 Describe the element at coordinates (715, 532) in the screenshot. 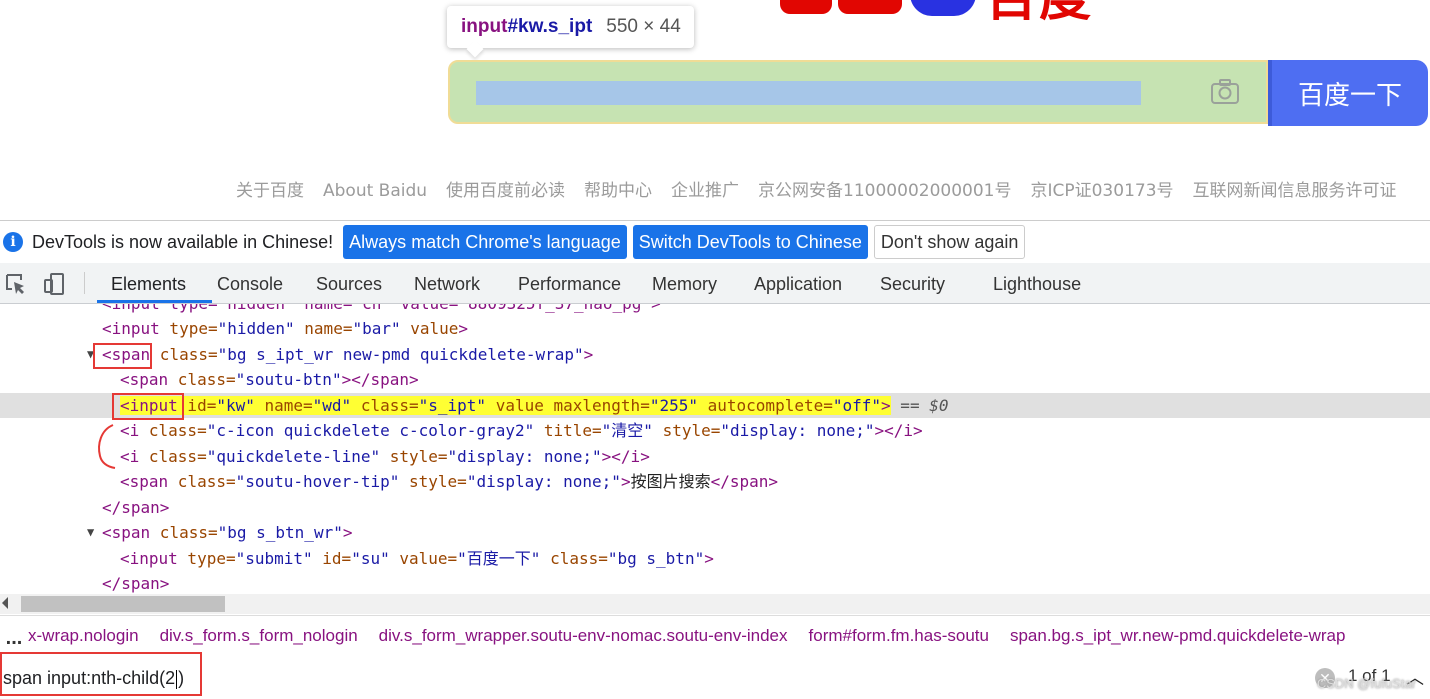

I see `dom-node-line: <span class="bg s_btn_wr">` at that location.